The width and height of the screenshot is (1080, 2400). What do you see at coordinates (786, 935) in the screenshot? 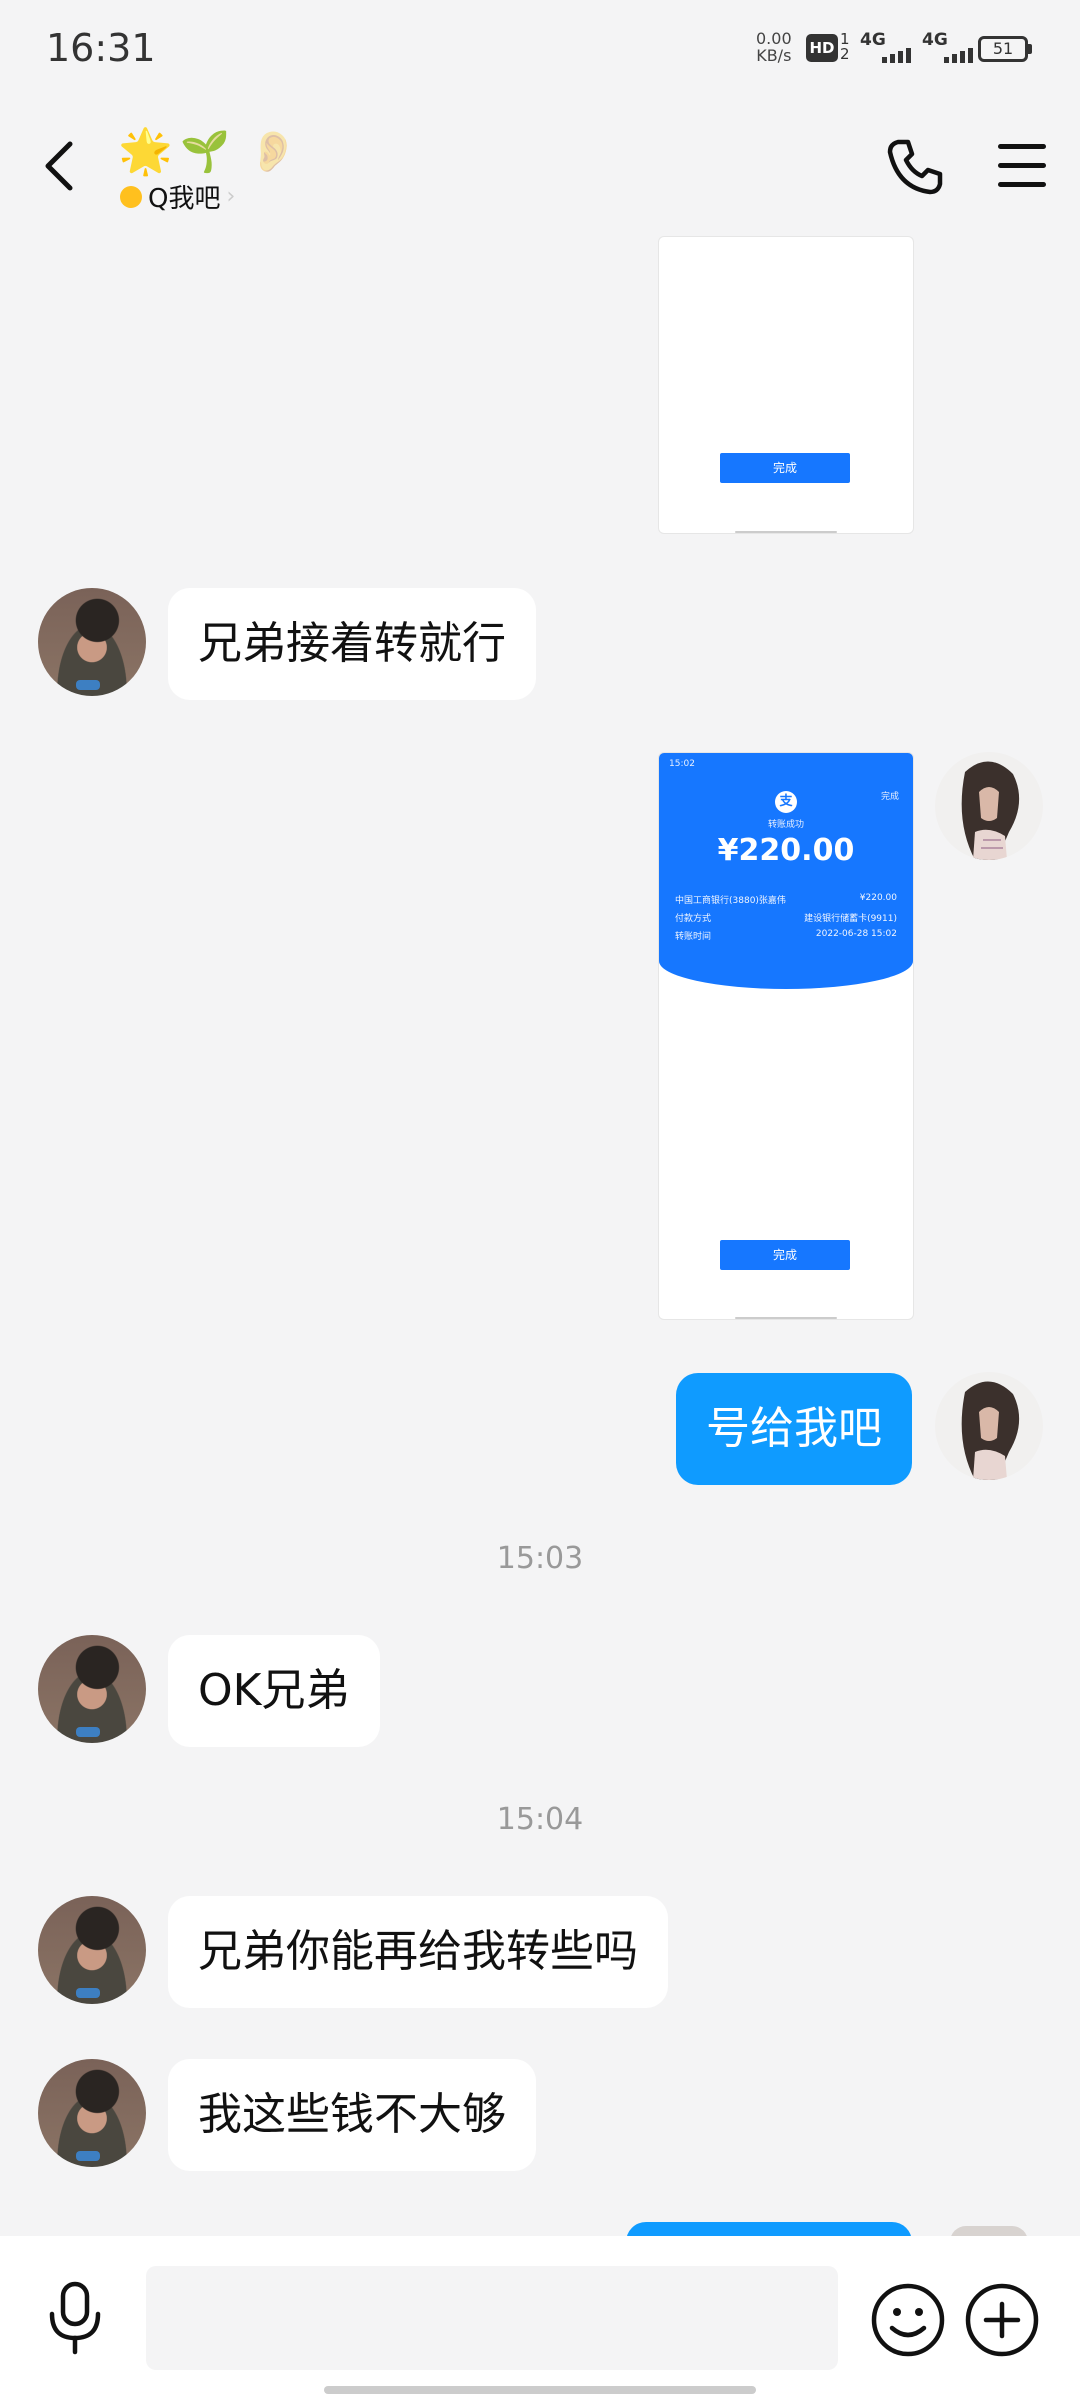
I see `payment-row-time: 转账时间 2022-06-28 15:02` at bounding box center [786, 935].